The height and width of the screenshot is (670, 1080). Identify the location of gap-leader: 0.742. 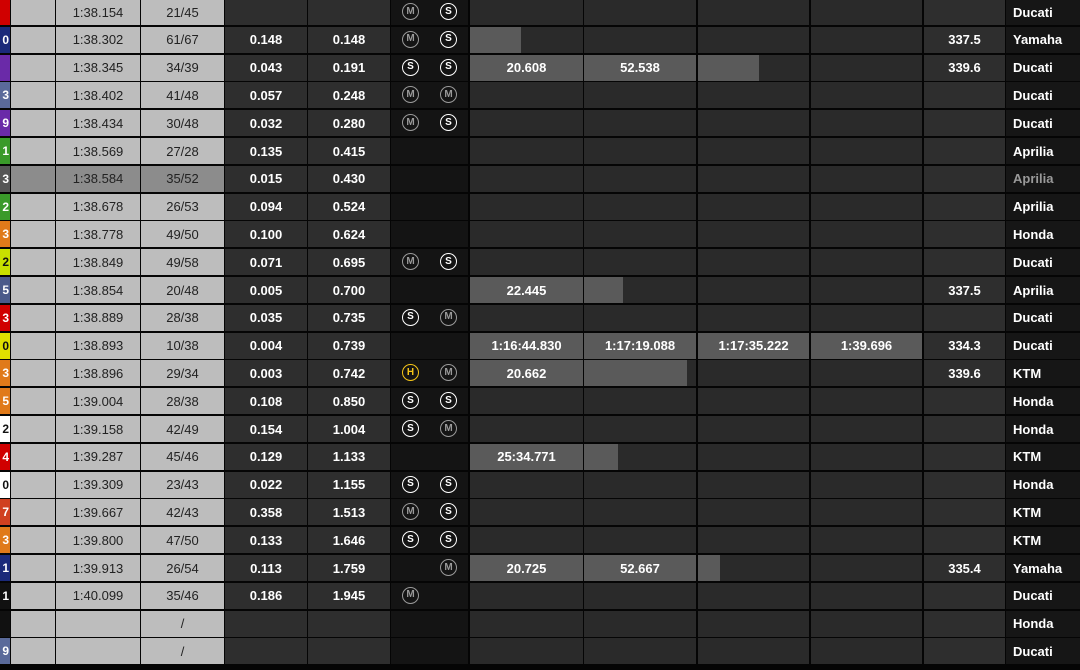
(349, 373).